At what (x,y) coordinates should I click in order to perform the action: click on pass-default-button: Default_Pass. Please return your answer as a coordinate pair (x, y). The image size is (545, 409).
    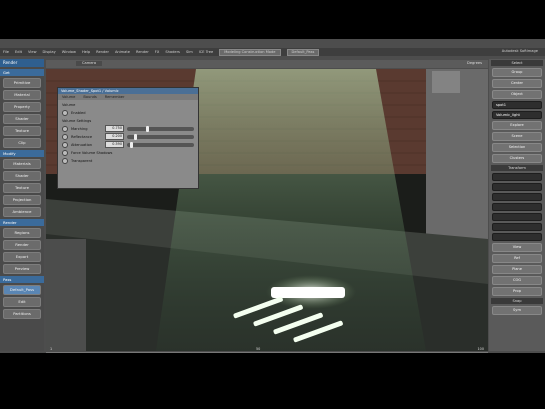
    Looking at the image, I should click on (22, 290).